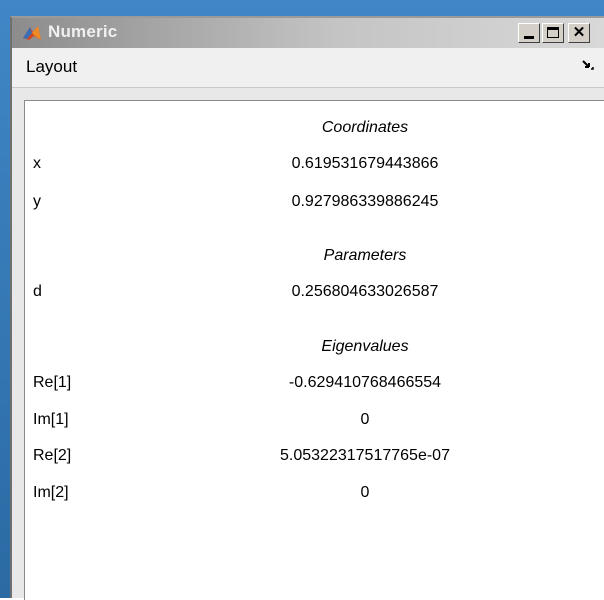 The height and width of the screenshot is (600, 604). What do you see at coordinates (32, 33) in the screenshot?
I see `matlab-logo-icon` at bounding box center [32, 33].